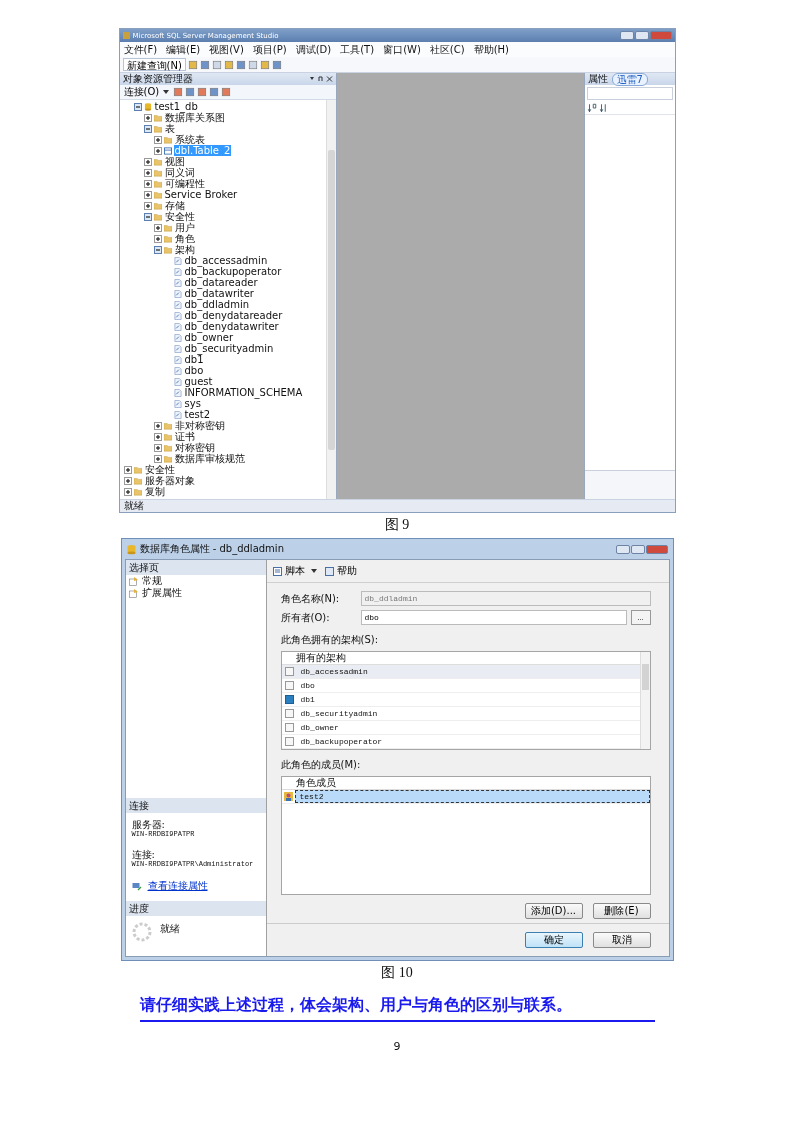  I want to click on close-button, so click(656, 549).